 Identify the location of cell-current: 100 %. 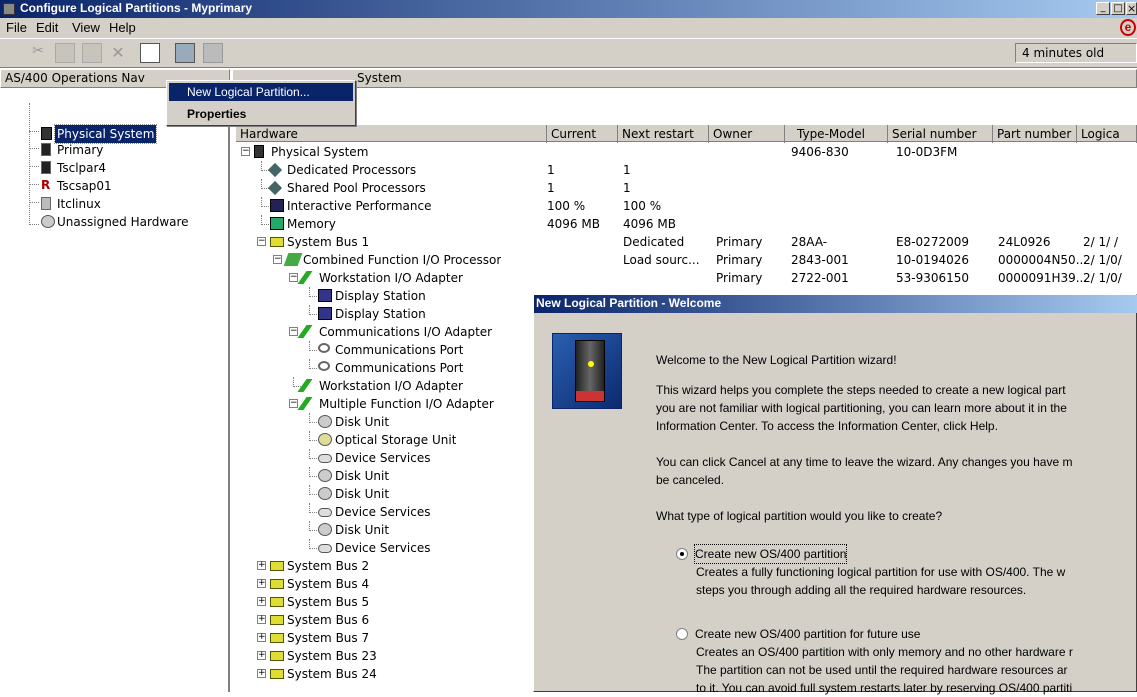
(566, 206).